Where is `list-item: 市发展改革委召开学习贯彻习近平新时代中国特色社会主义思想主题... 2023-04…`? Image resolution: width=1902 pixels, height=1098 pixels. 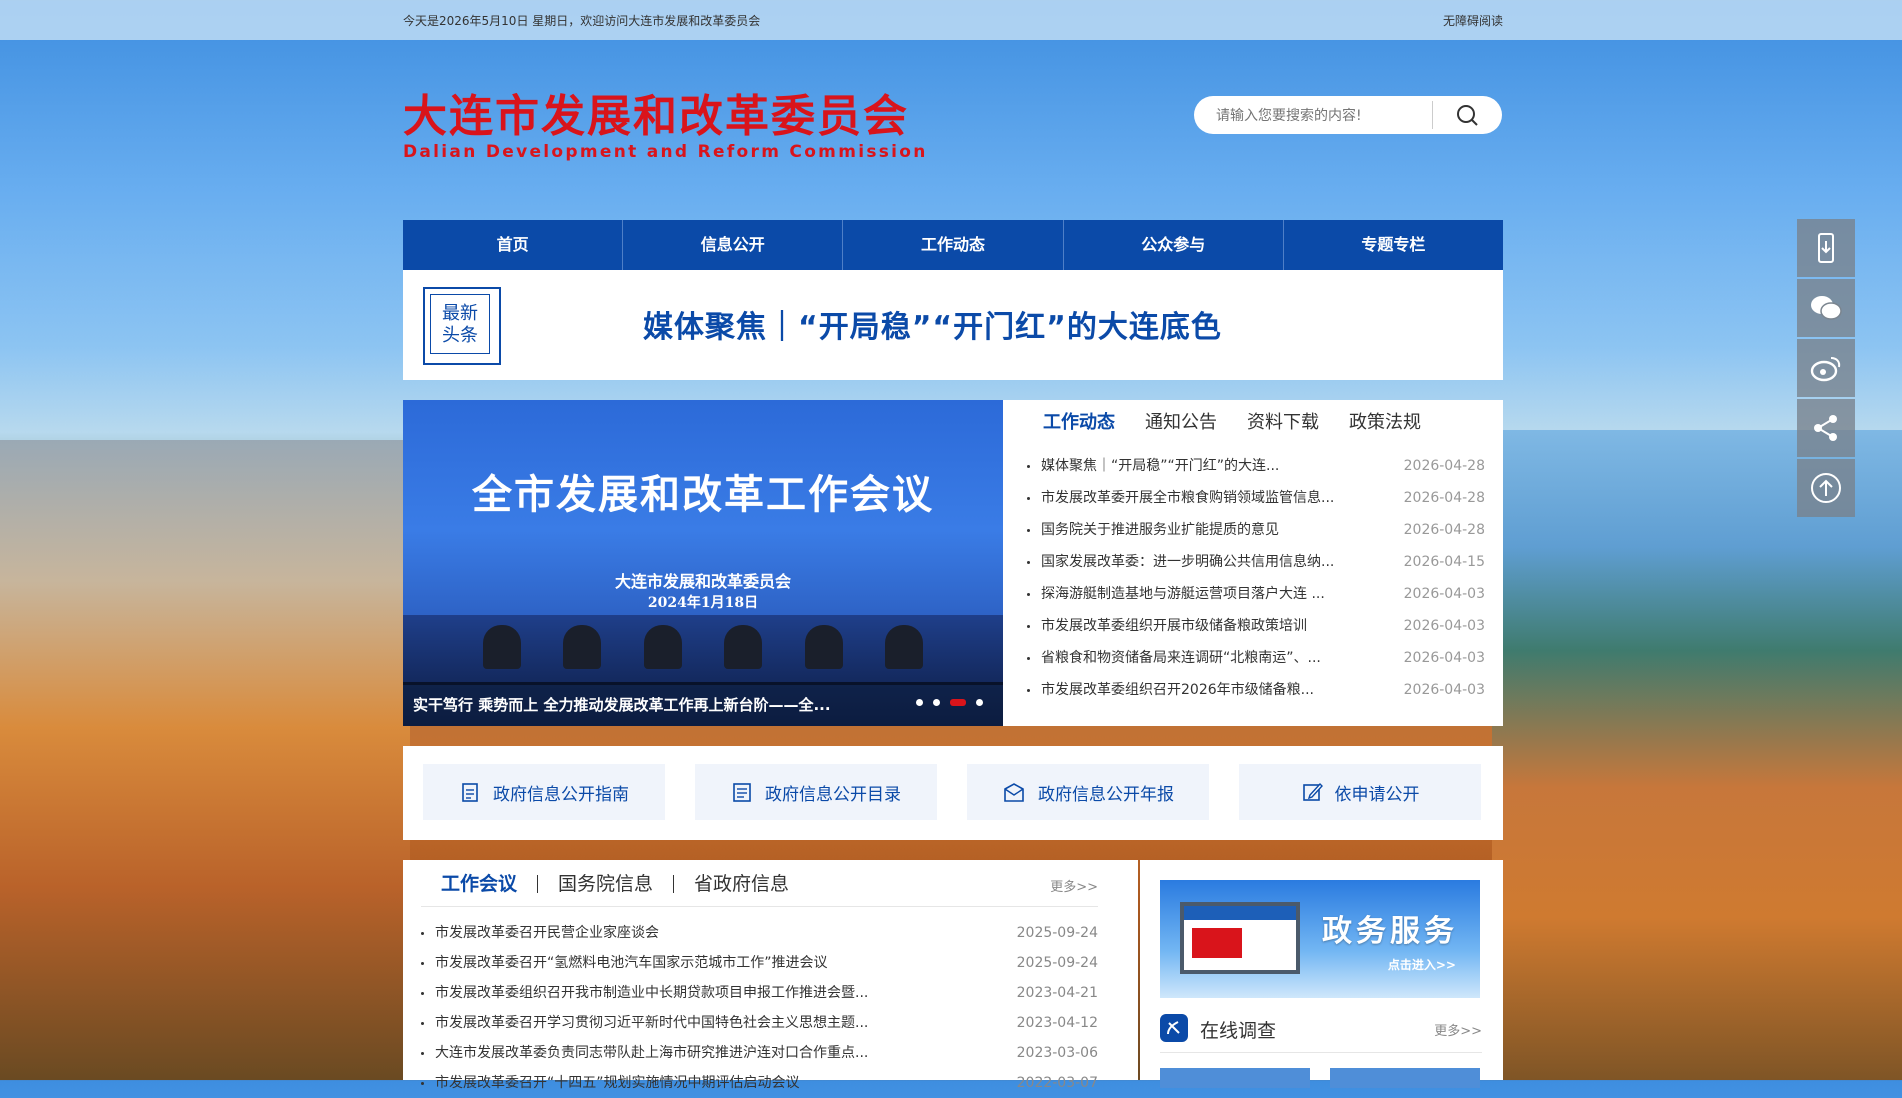
list-item: 市发展改革委召开学习贯彻习近平新时代中国特色社会主义思想主题... 2023-04… is located at coordinates (759, 1023).